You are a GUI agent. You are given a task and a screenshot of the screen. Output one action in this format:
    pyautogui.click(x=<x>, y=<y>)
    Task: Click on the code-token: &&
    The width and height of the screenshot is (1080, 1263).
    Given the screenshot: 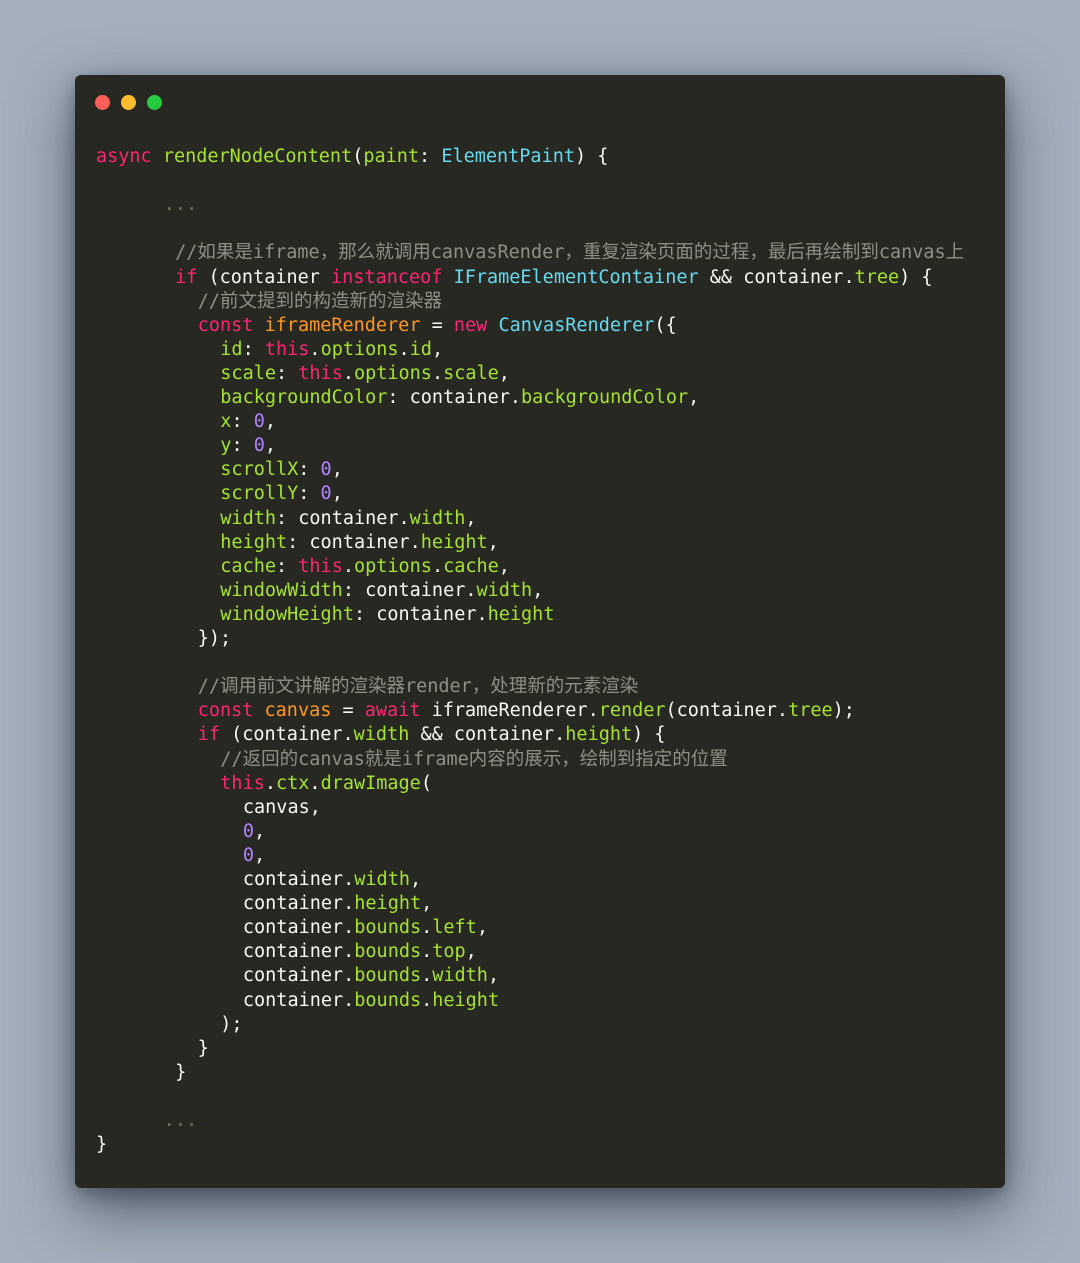 What is the action you would take?
    pyautogui.click(x=431, y=735)
    